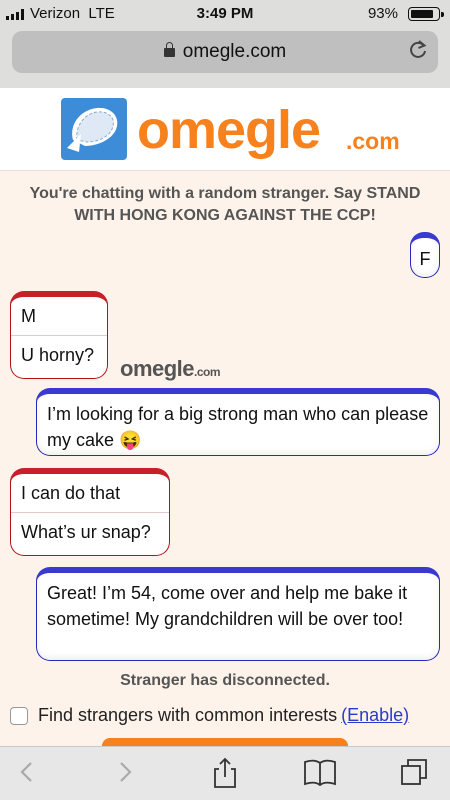  What do you see at coordinates (59, 354) in the screenshot?
I see `message-line: U horny?` at bounding box center [59, 354].